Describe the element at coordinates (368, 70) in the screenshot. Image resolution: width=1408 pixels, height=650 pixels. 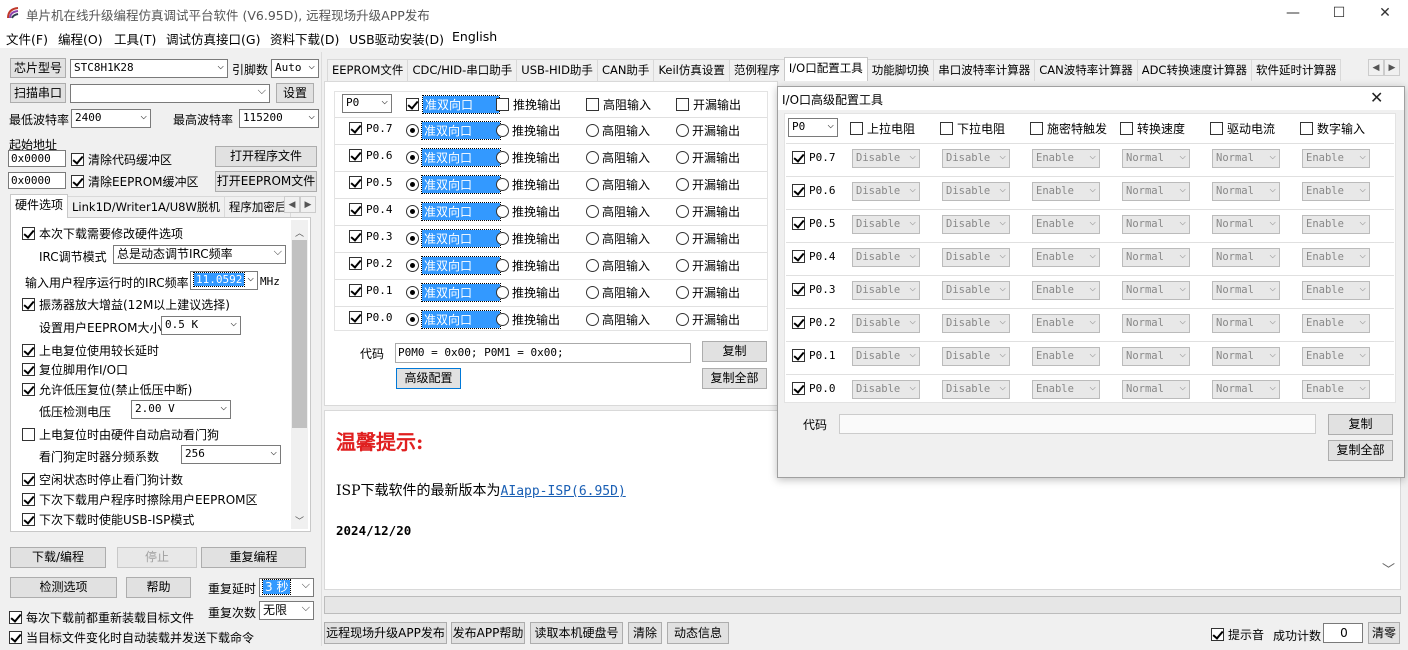
I see `tab-eeprom-file: EEPROM文件` at that location.